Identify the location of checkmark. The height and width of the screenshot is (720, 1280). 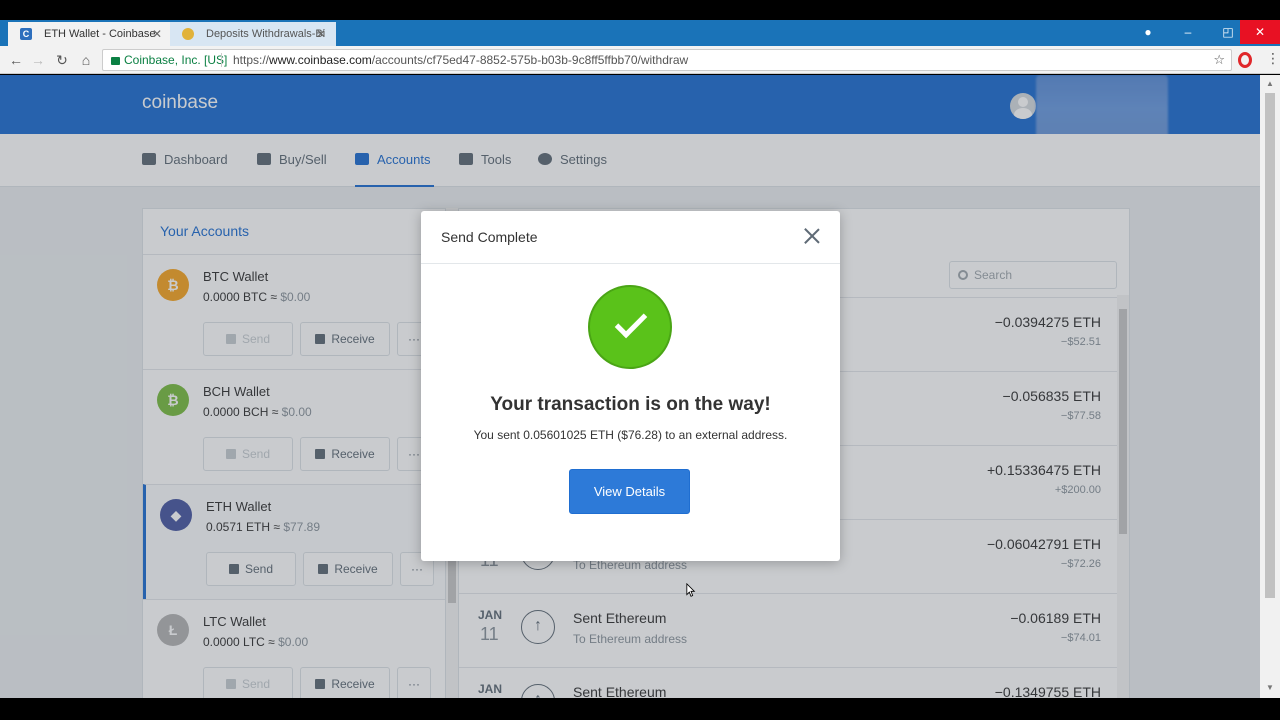
(631, 322).